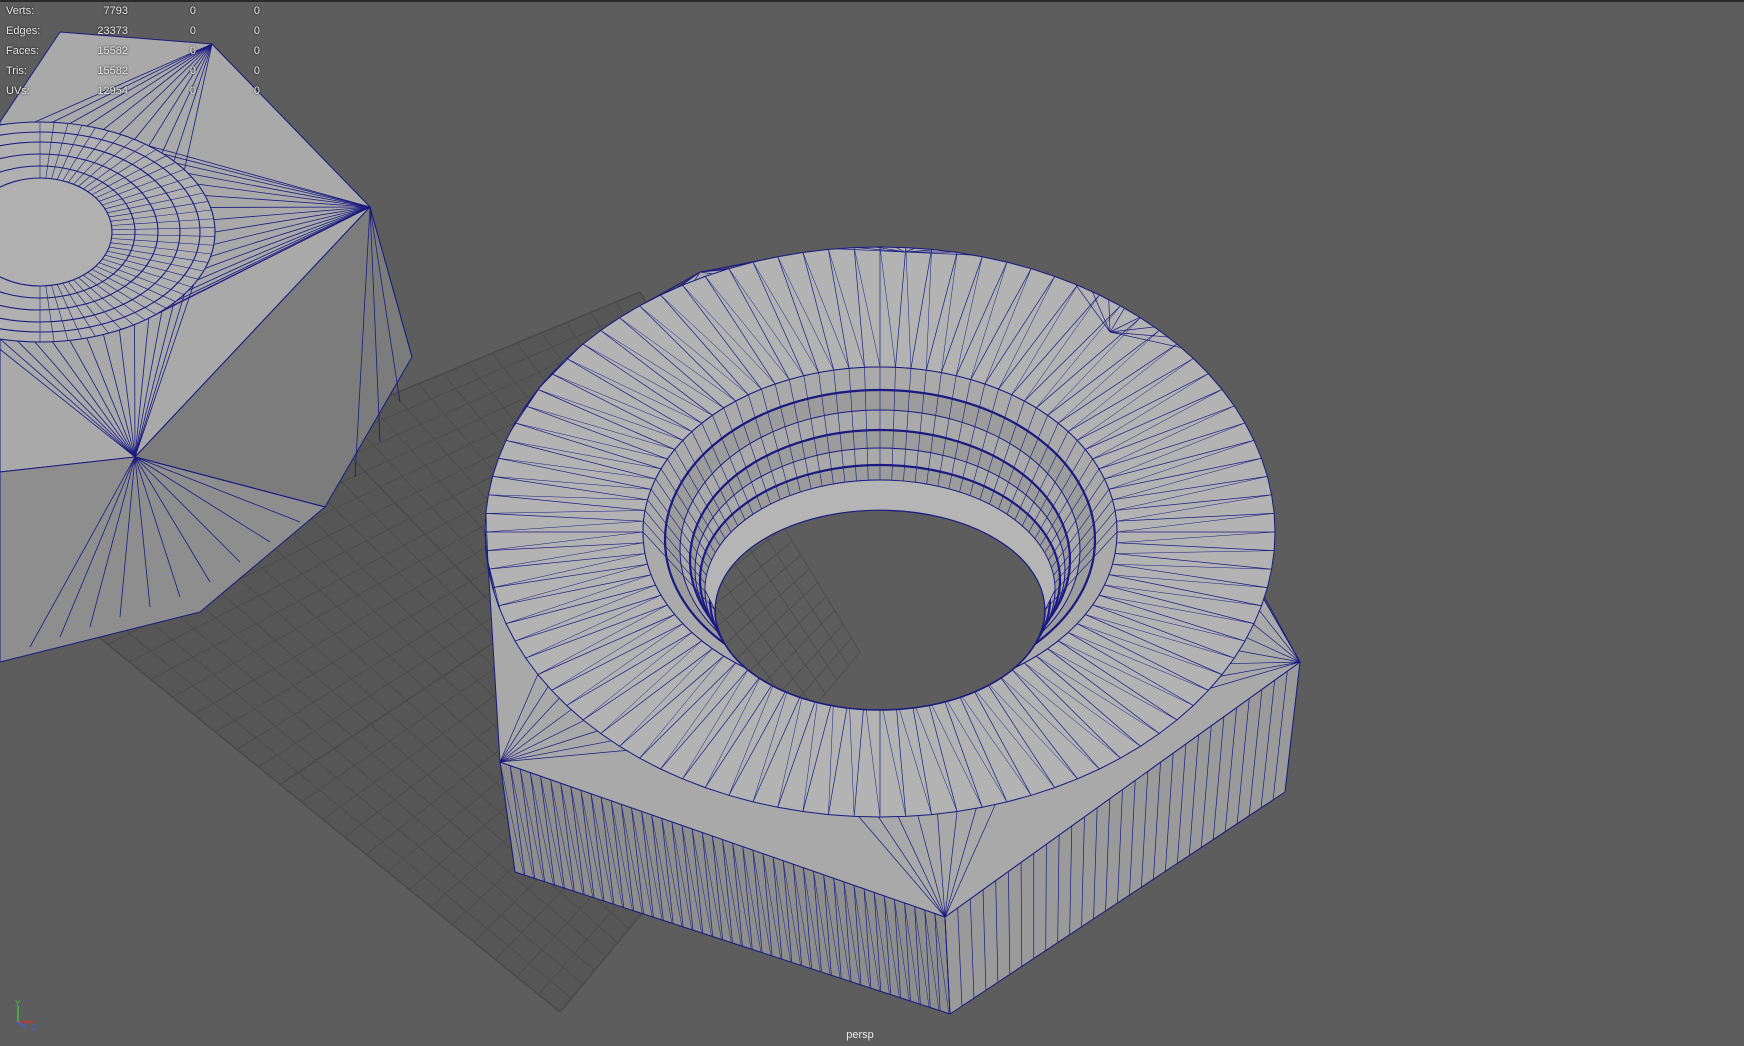  I want to click on camera-label: persp, so click(860, 1035).